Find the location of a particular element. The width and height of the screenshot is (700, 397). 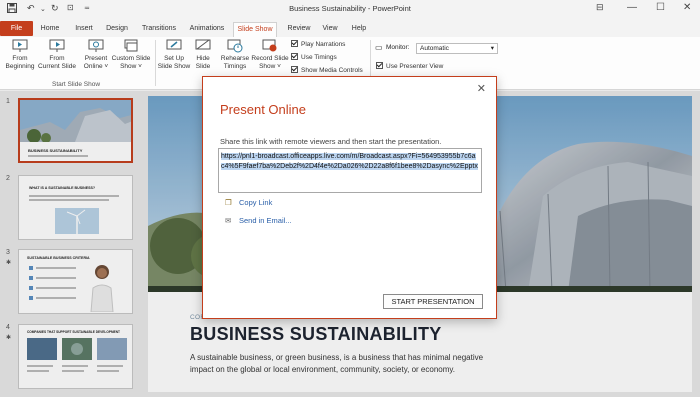

from-beginning-label: From Beginning is located at coordinates (20, 62).